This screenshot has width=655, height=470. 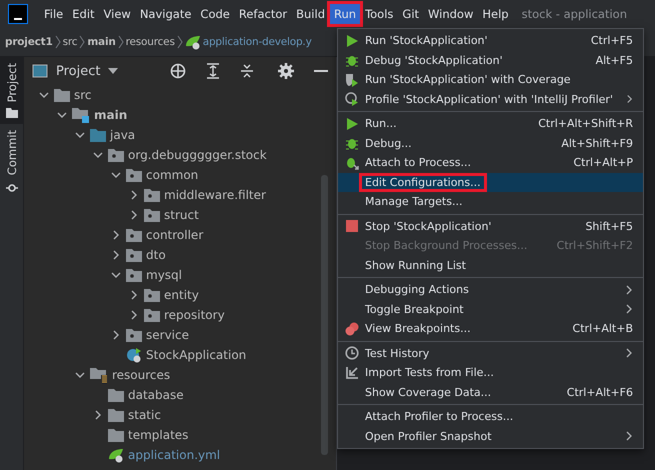 What do you see at coordinates (352, 226) in the screenshot?
I see `stop-icon` at bounding box center [352, 226].